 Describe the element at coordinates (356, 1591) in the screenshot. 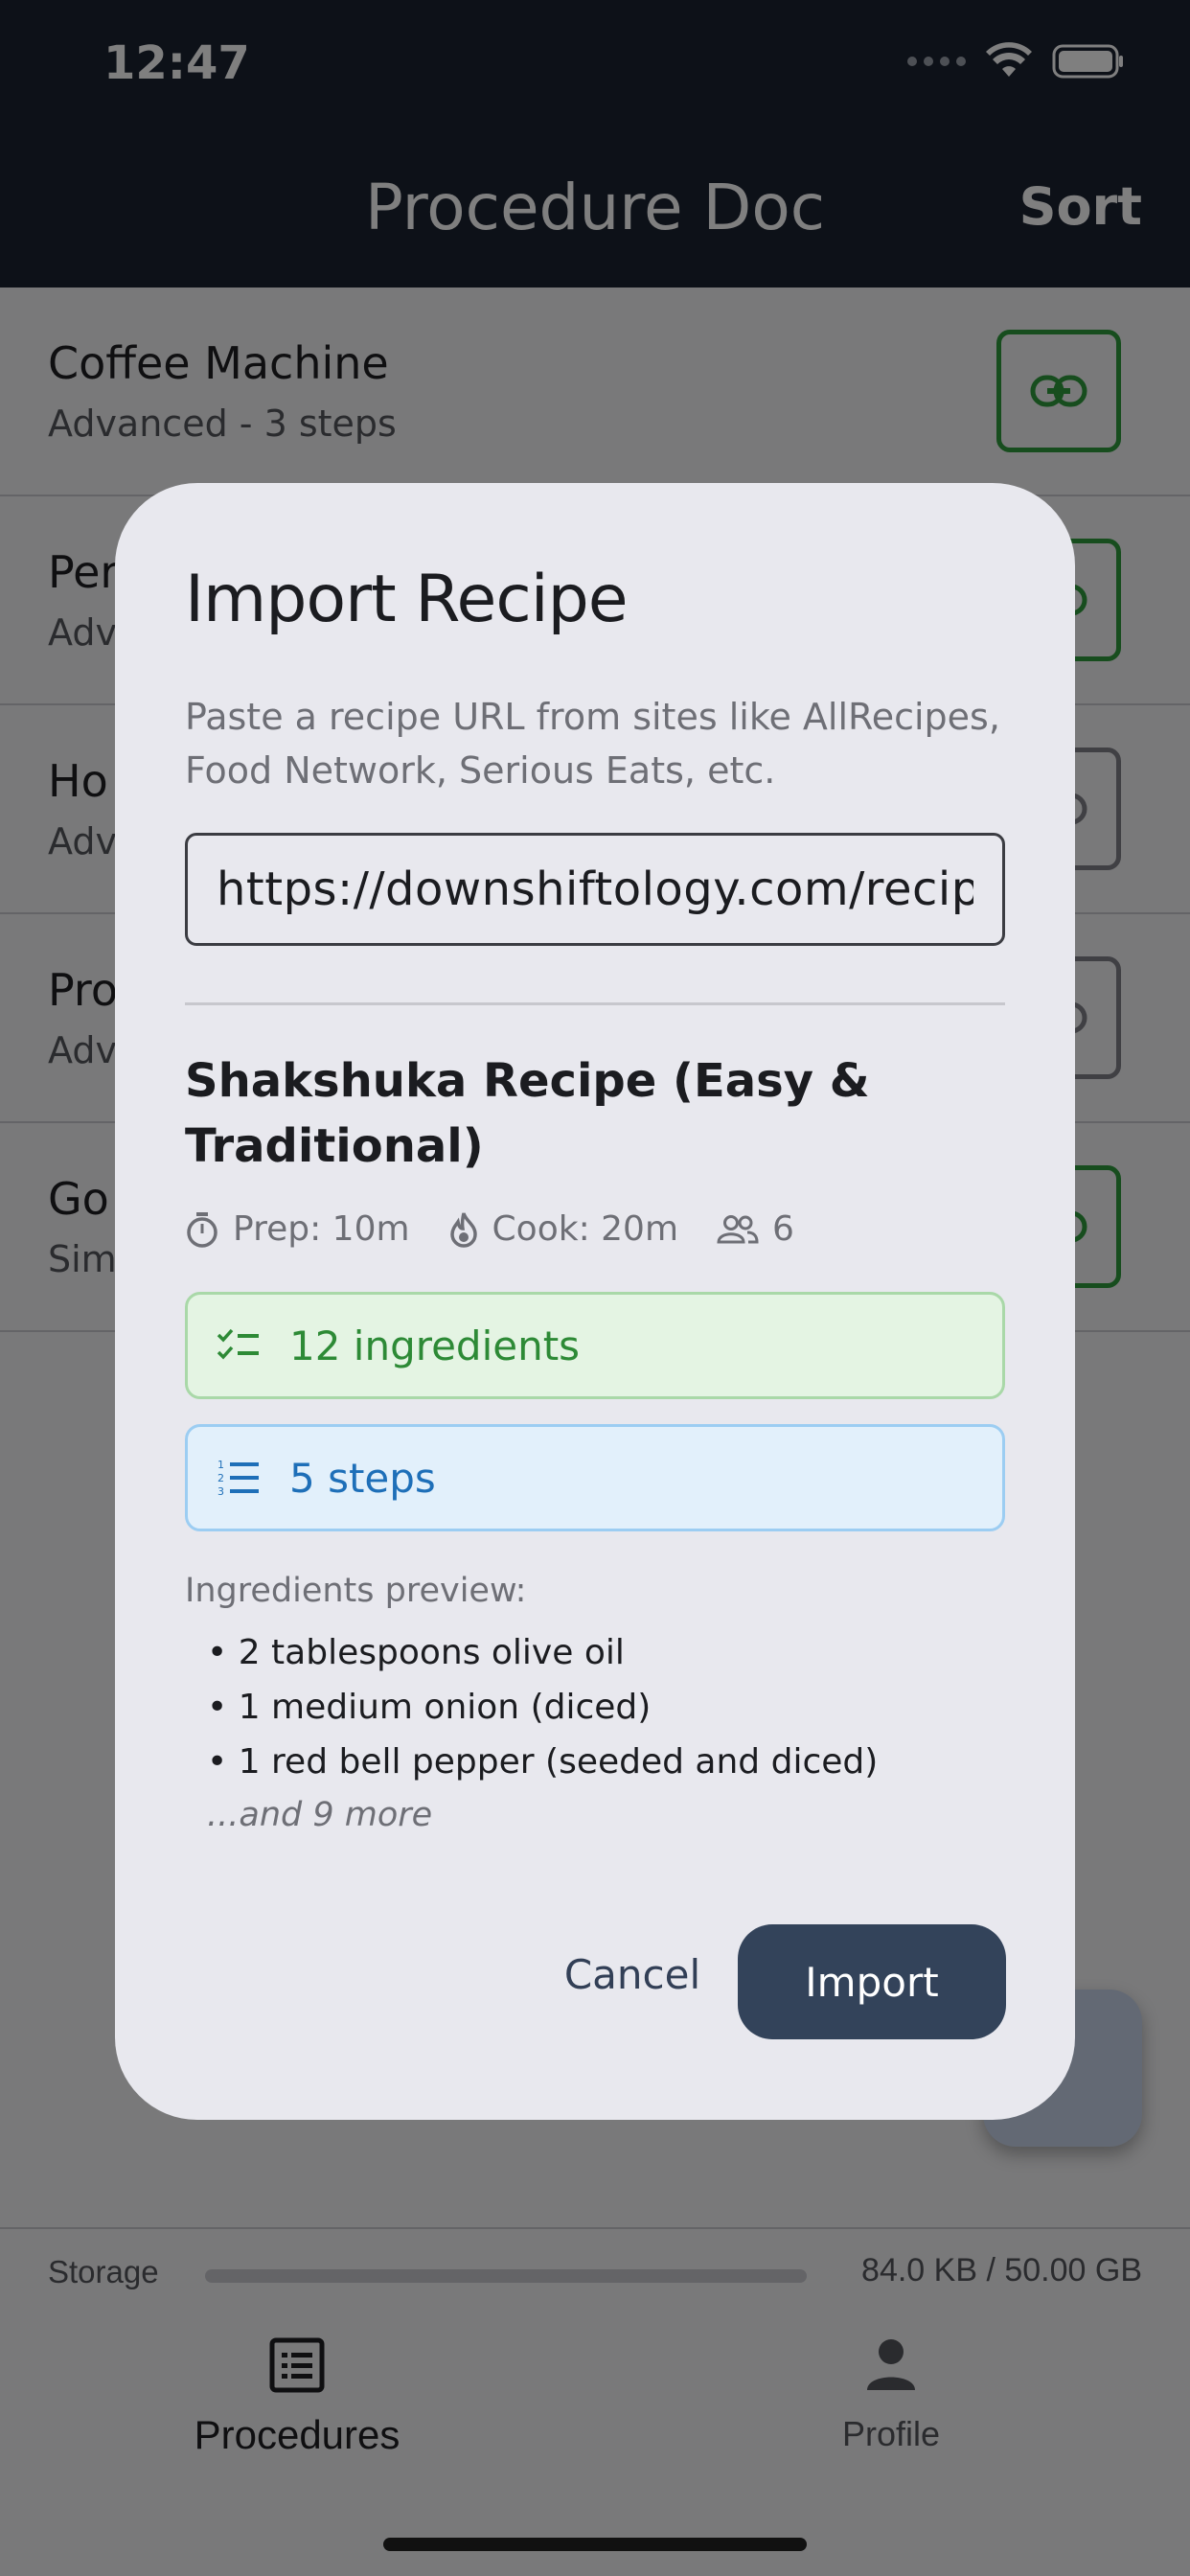

I see `ingredients-preview-label: Ingredients preview:` at that location.